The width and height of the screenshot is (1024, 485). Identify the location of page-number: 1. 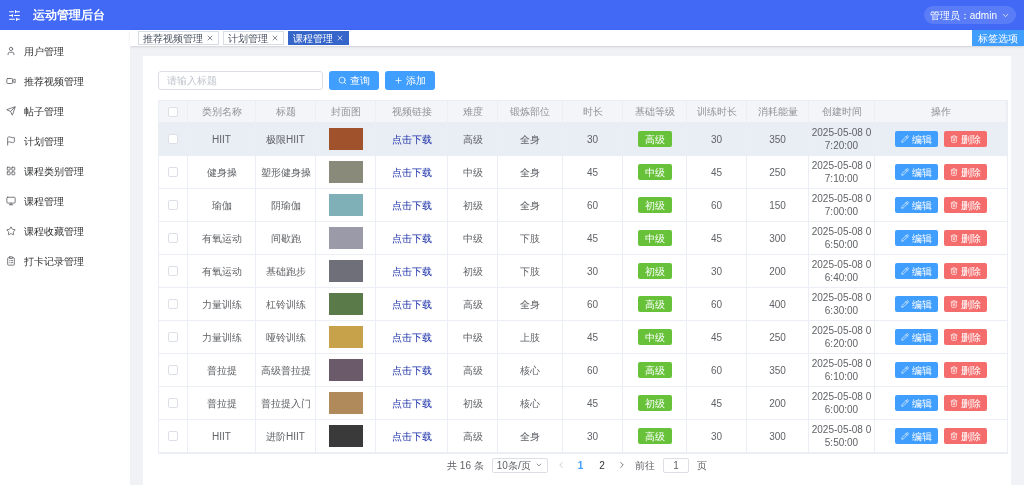
(580, 465).